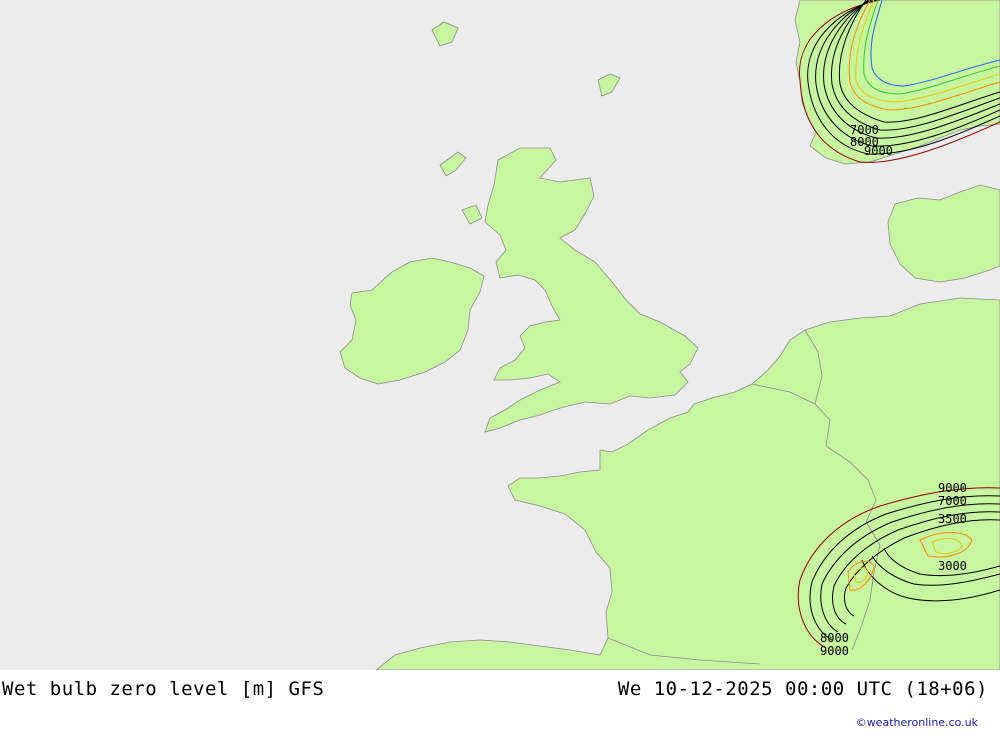 The height and width of the screenshot is (733, 1000). I want to click on label-pyrenees-9000: 9000, so click(834, 651).